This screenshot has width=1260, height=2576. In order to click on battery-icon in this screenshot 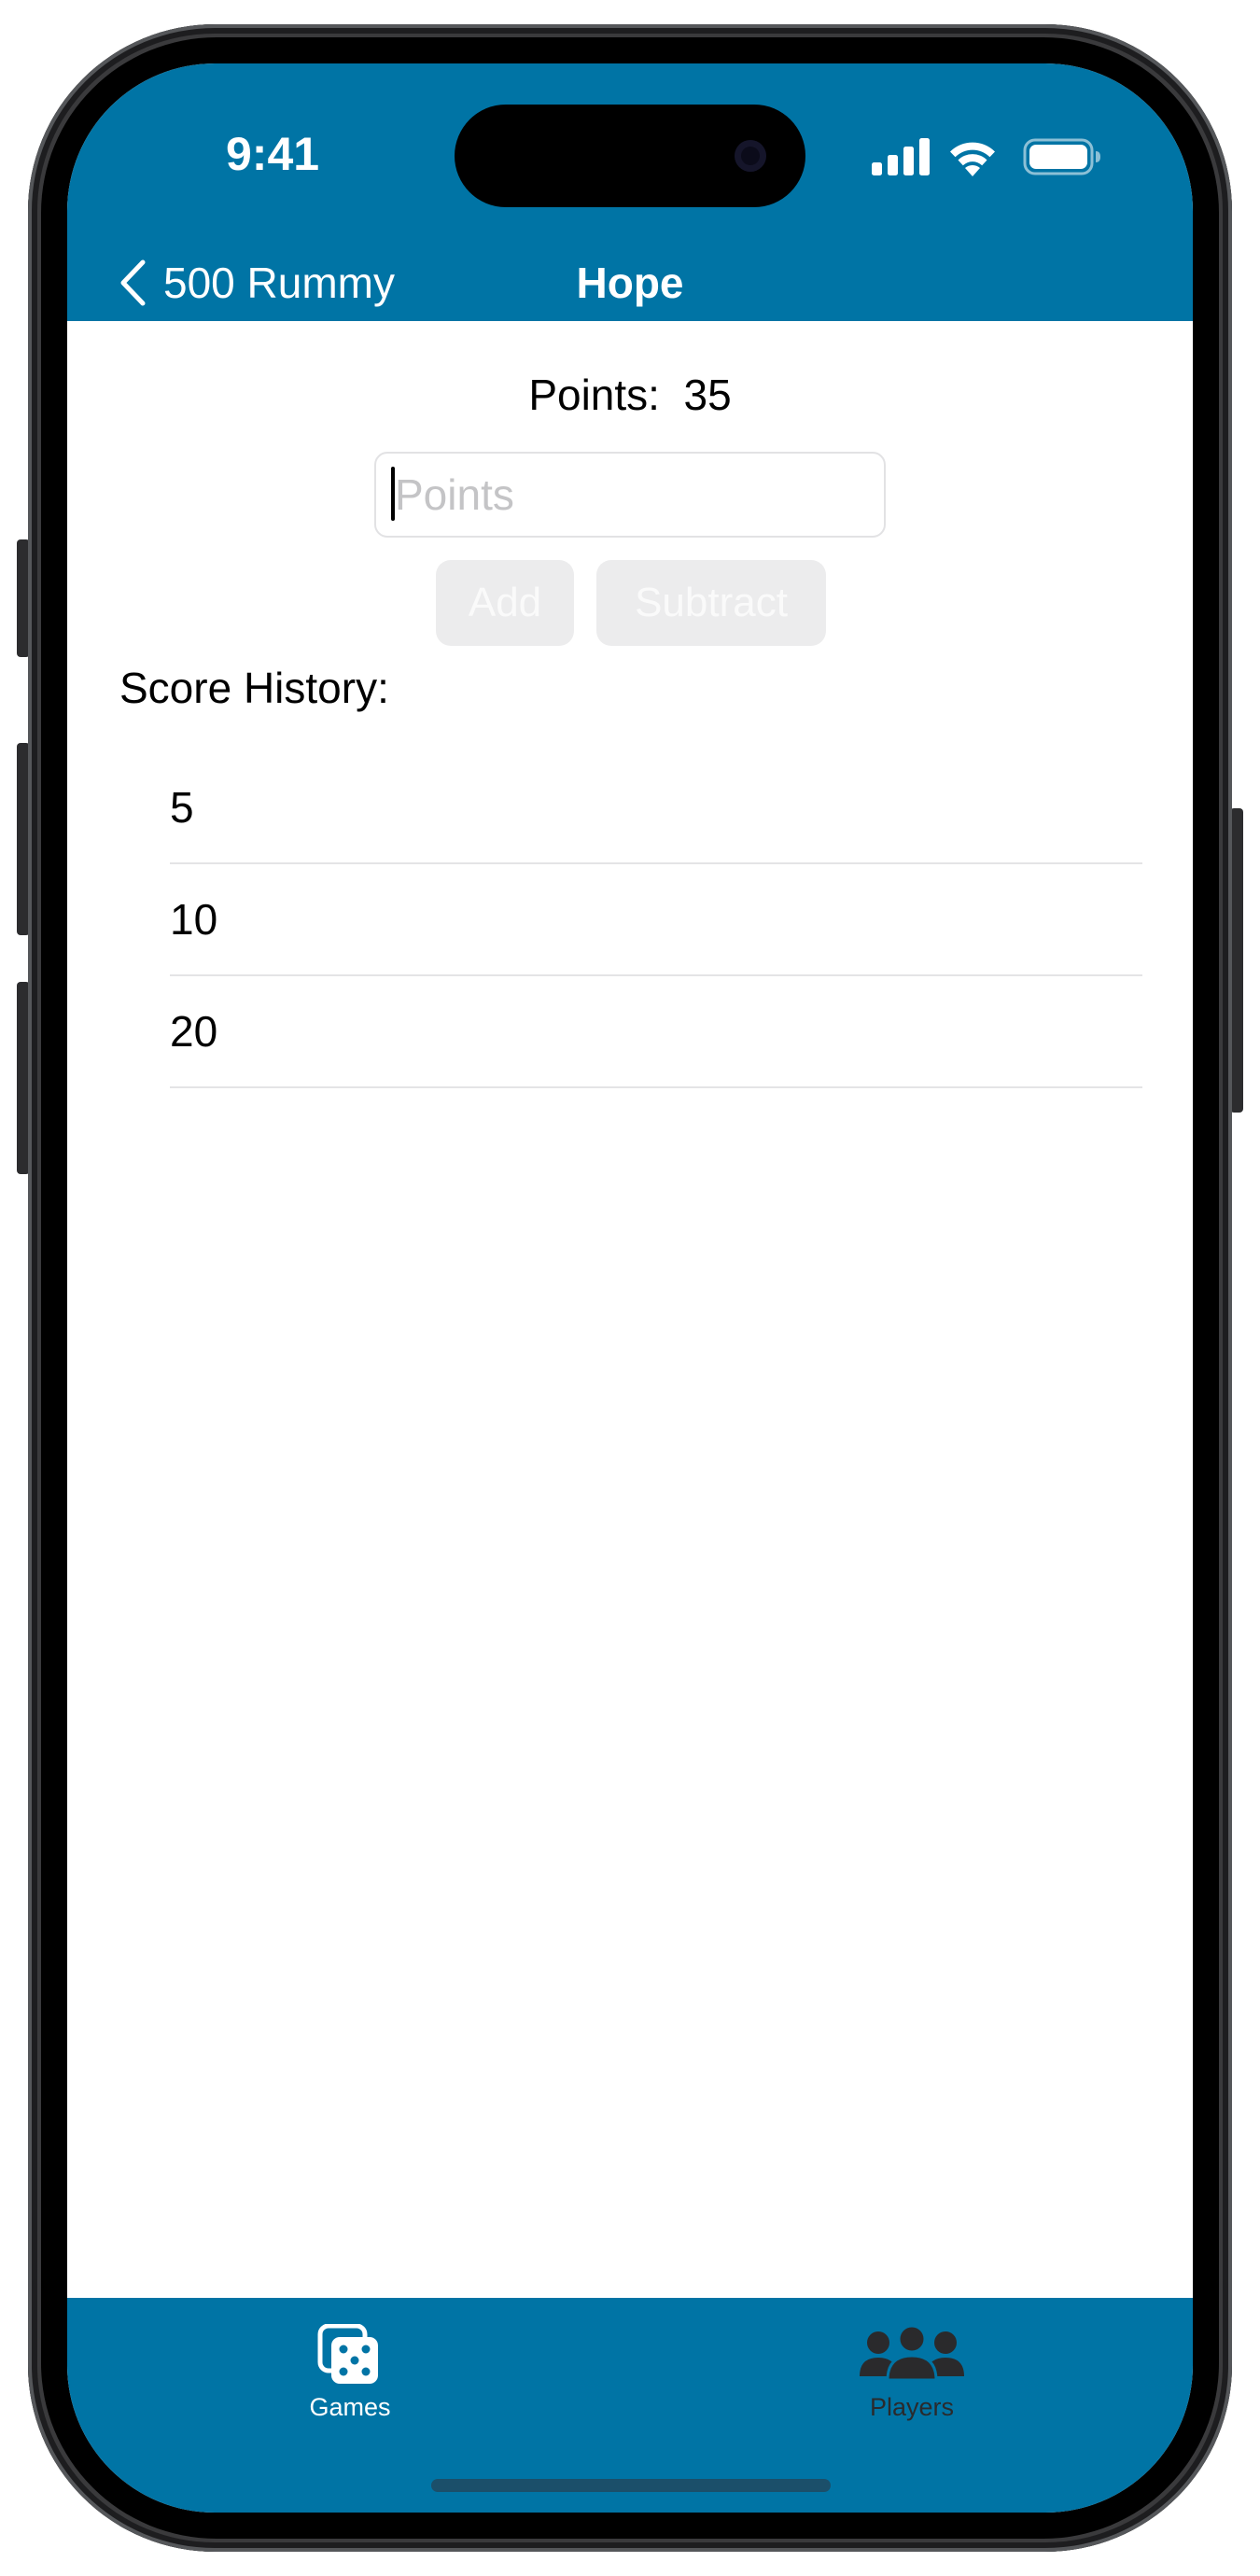, I will do `click(1061, 156)`.